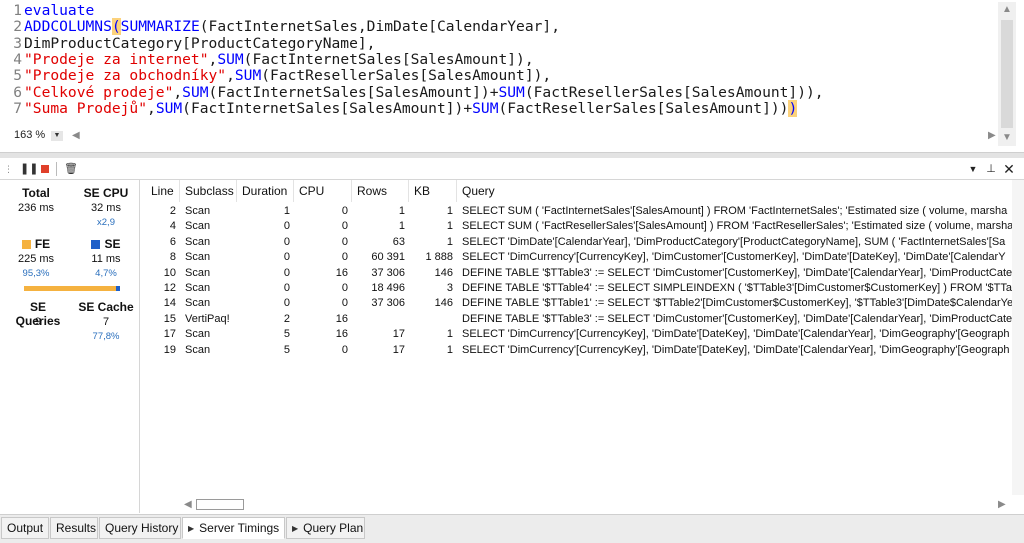  What do you see at coordinates (29, 169) in the screenshot?
I see `pause-icon: ❚❚` at bounding box center [29, 169].